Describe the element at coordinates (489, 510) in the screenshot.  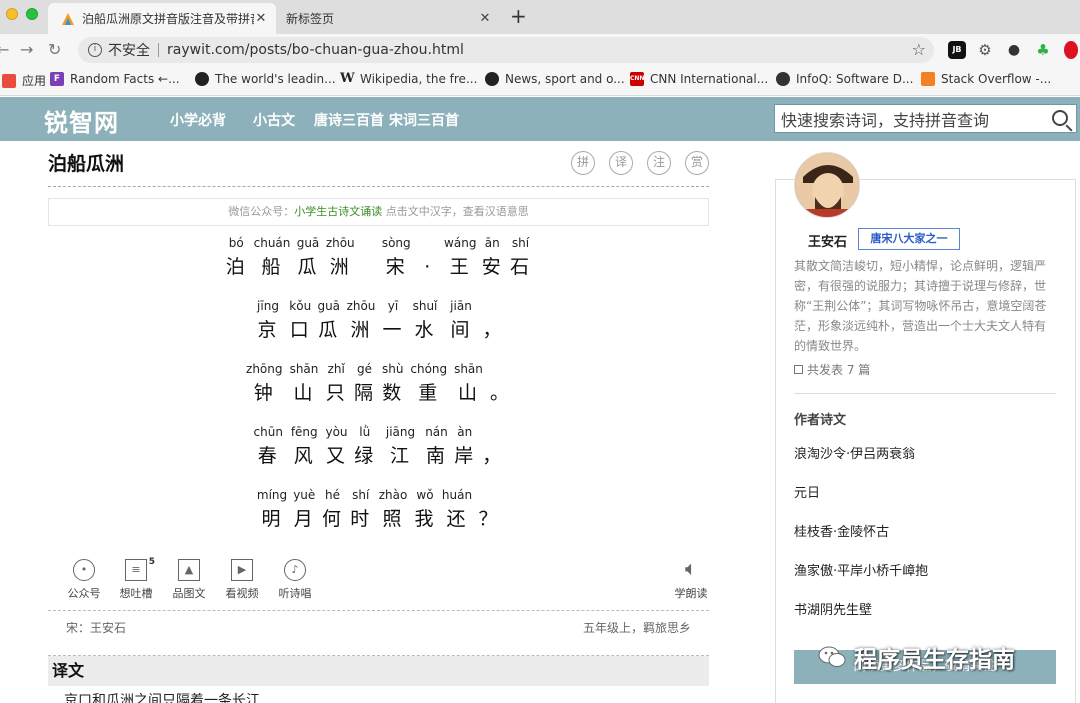
I see `poem-char-cell: ？` at that location.